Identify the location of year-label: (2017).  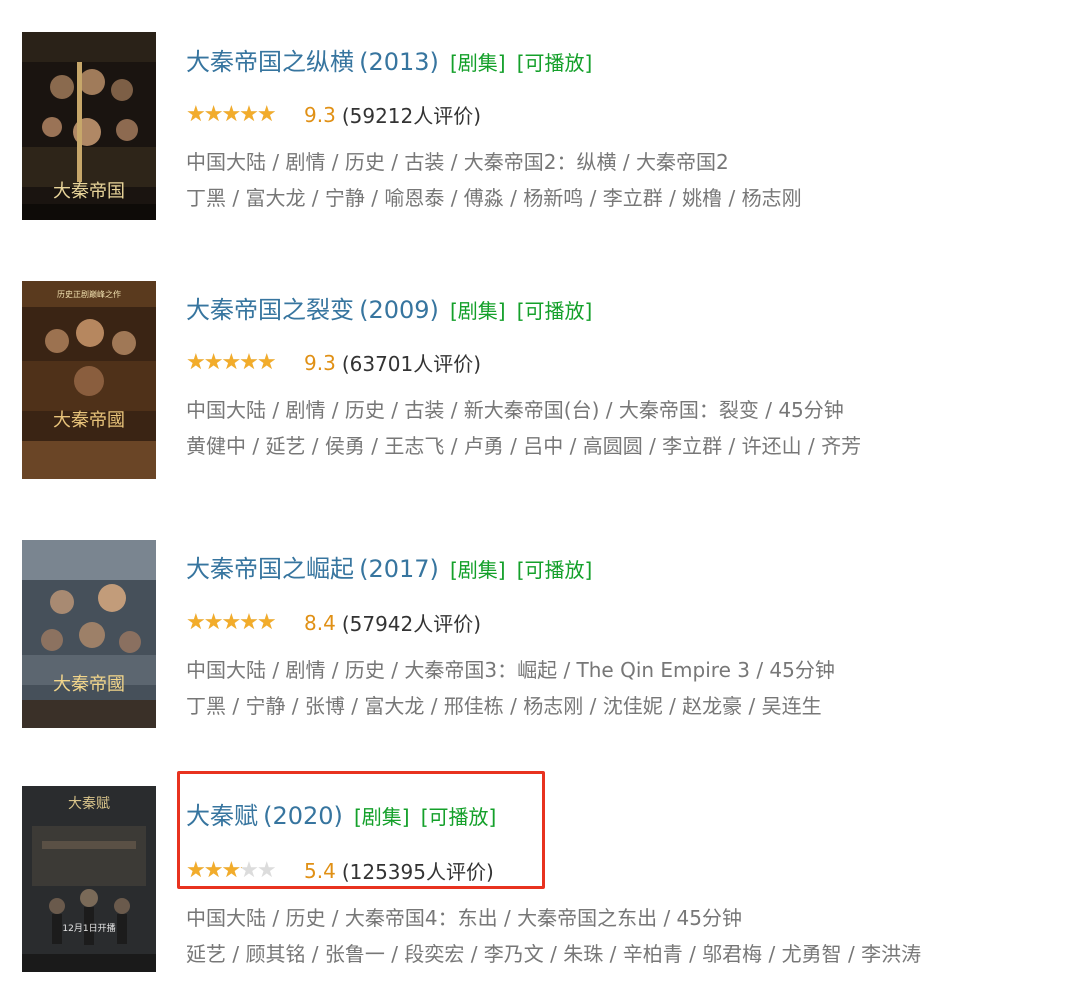
(399, 569).